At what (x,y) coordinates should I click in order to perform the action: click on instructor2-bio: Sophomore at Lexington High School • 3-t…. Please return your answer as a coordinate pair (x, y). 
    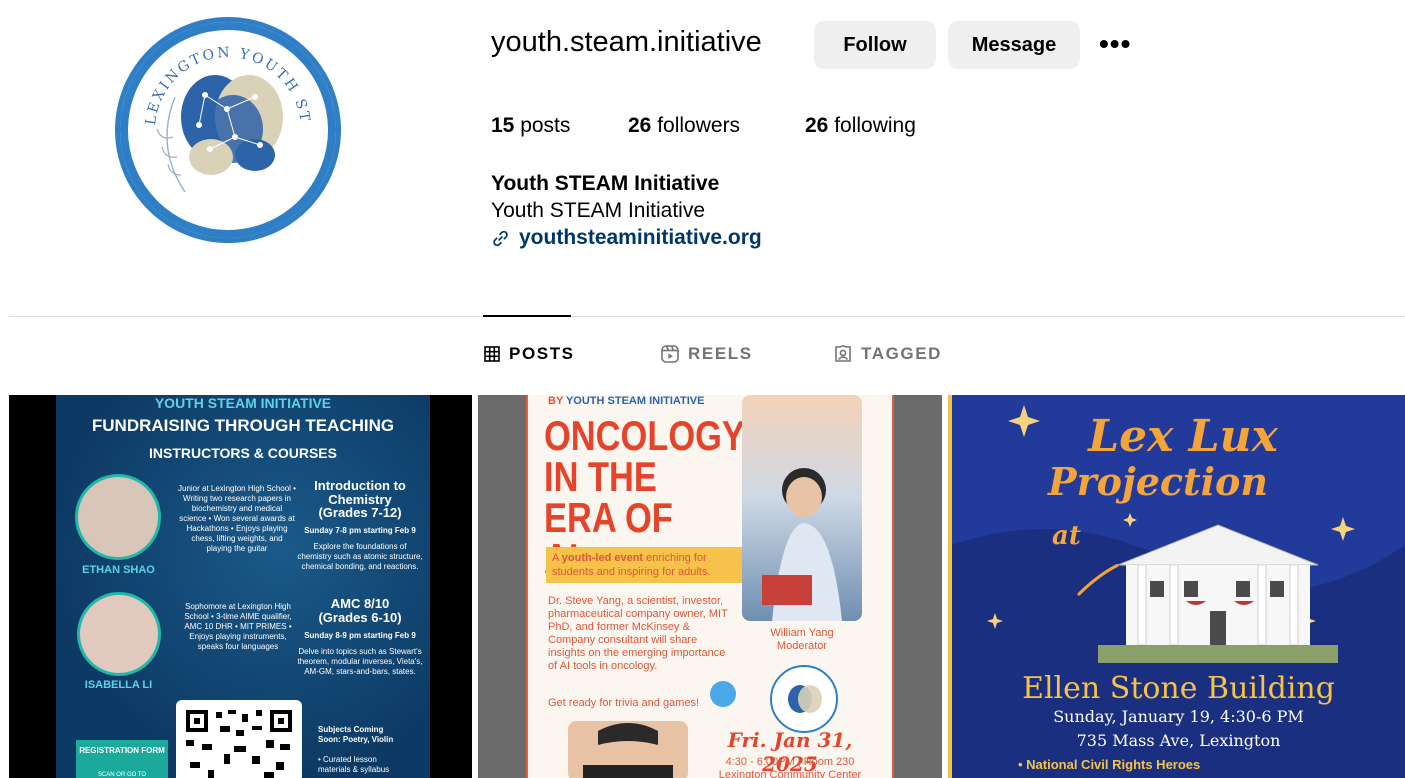
    Looking at the image, I should click on (238, 626).